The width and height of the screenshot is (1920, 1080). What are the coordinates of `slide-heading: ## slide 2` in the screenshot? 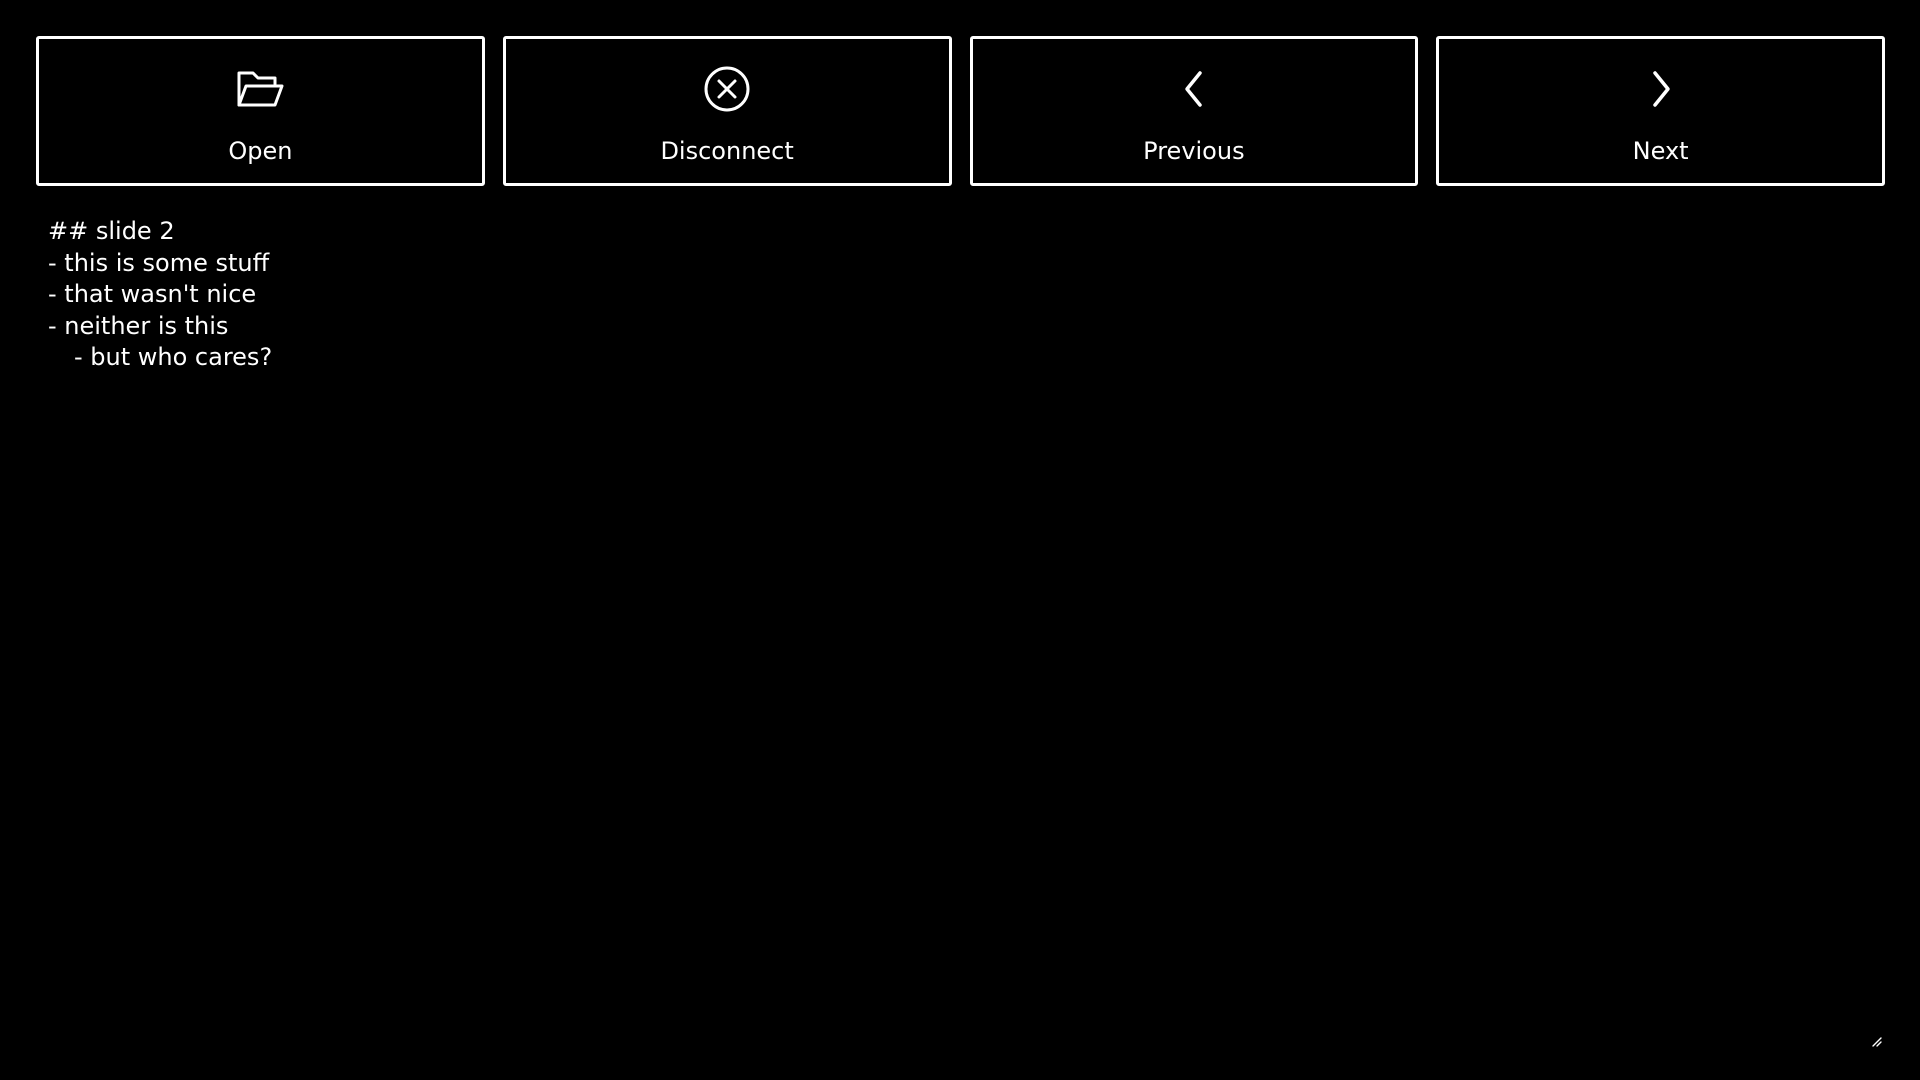 It's located at (111, 231).